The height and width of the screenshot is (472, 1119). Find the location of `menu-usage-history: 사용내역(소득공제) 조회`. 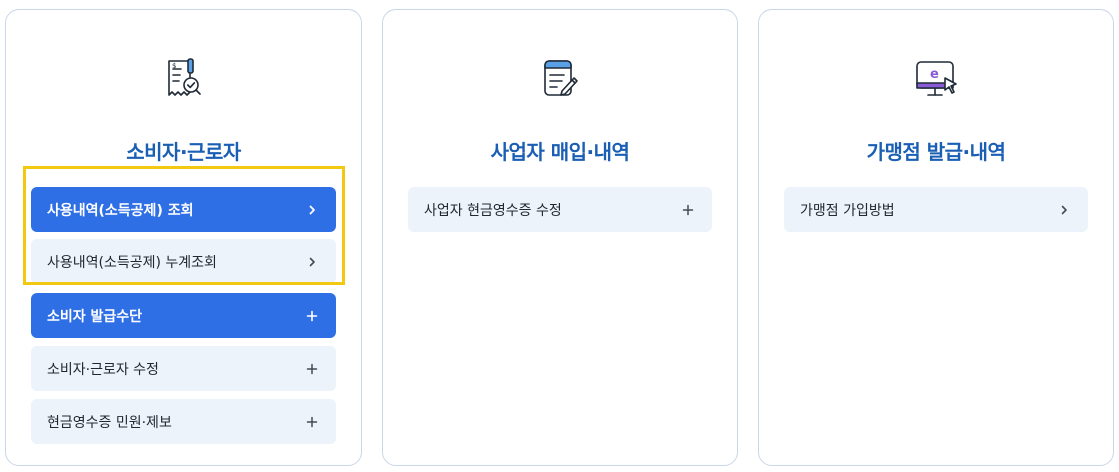

menu-usage-history: 사용내역(소득공제) 조회 is located at coordinates (183, 209).